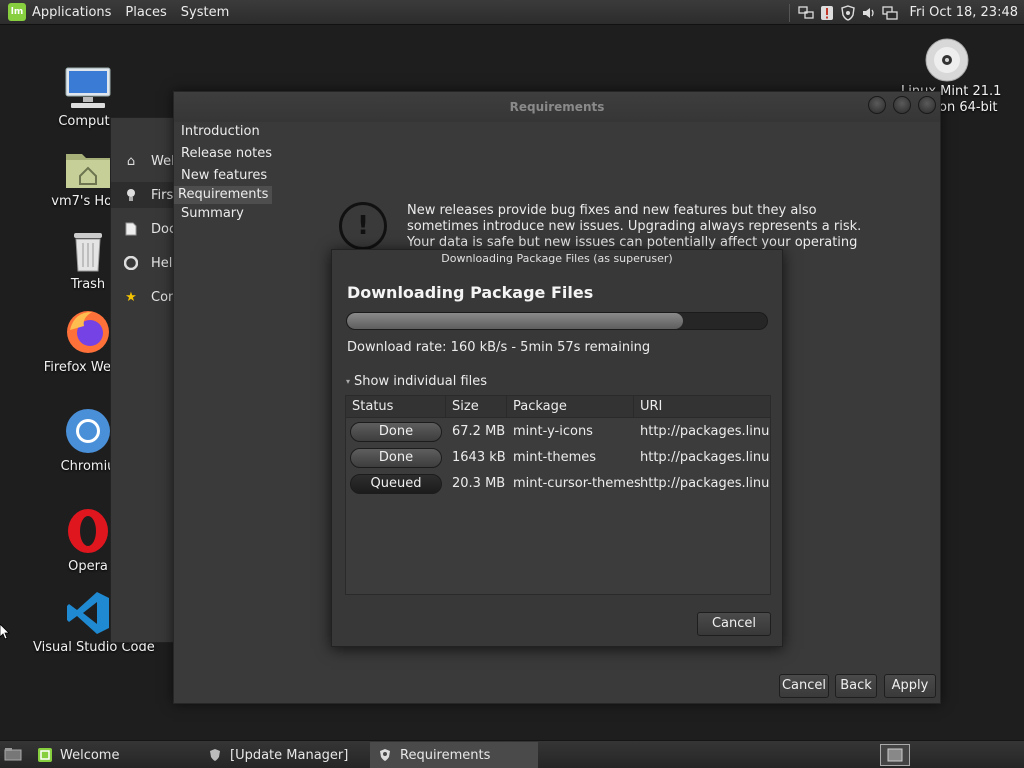 This screenshot has width=1024, height=768. Describe the element at coordinates (146, 229) in the screenshot. I see `welcome-item-documentation: Doc` at that location.